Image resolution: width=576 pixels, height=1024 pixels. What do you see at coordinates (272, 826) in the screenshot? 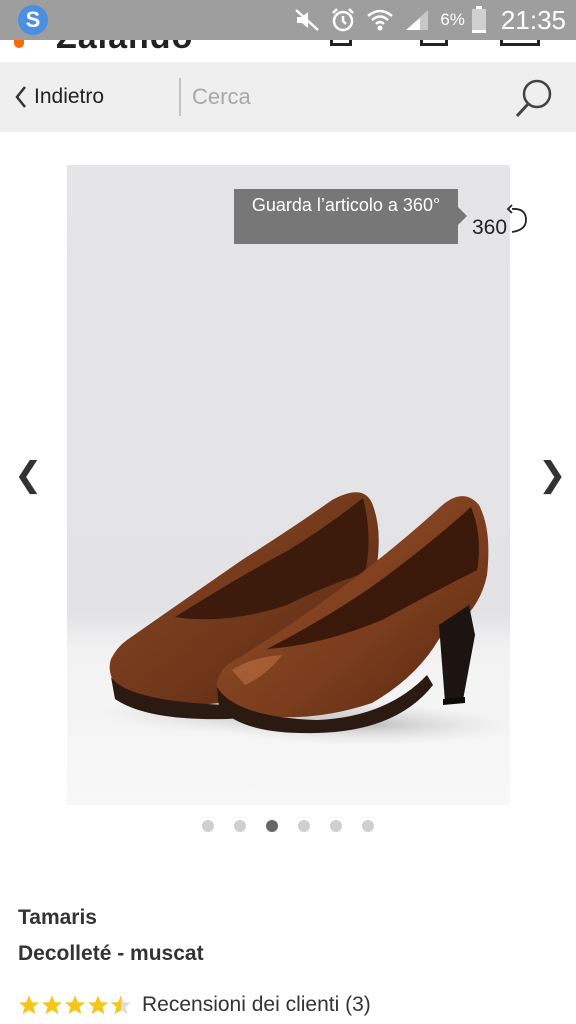
I see `carousel-dot-active` at bounding box center [272, 826].